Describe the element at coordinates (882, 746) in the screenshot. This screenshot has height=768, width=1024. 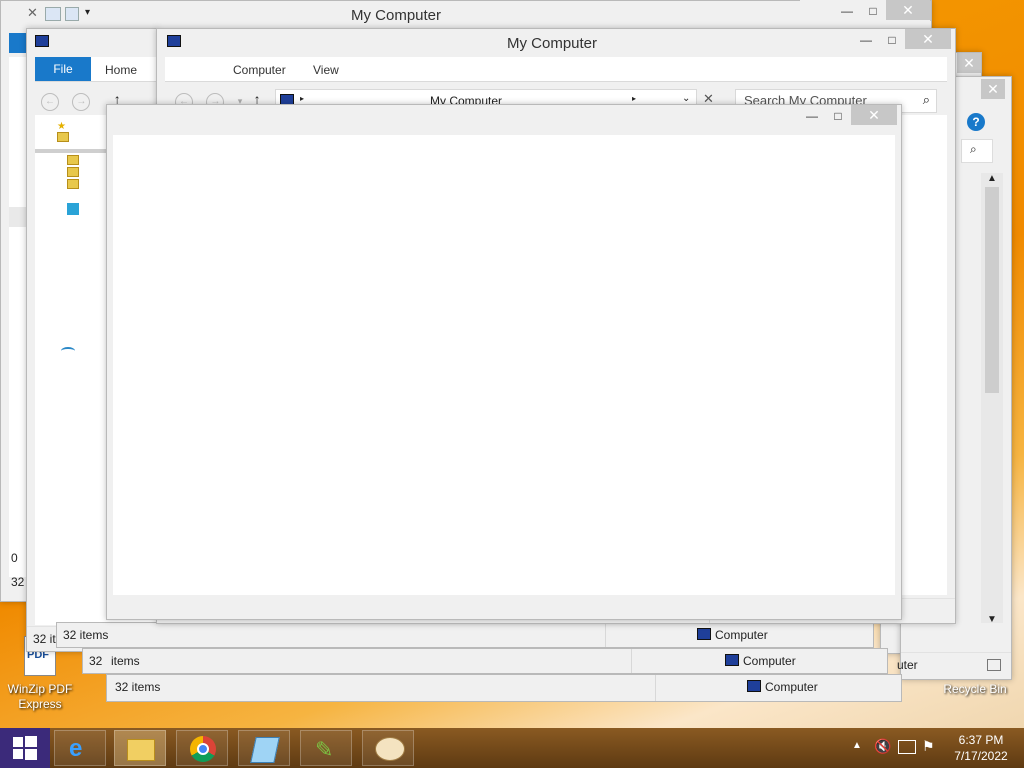
I see `volume-muted-icon: 🔇` at that location.